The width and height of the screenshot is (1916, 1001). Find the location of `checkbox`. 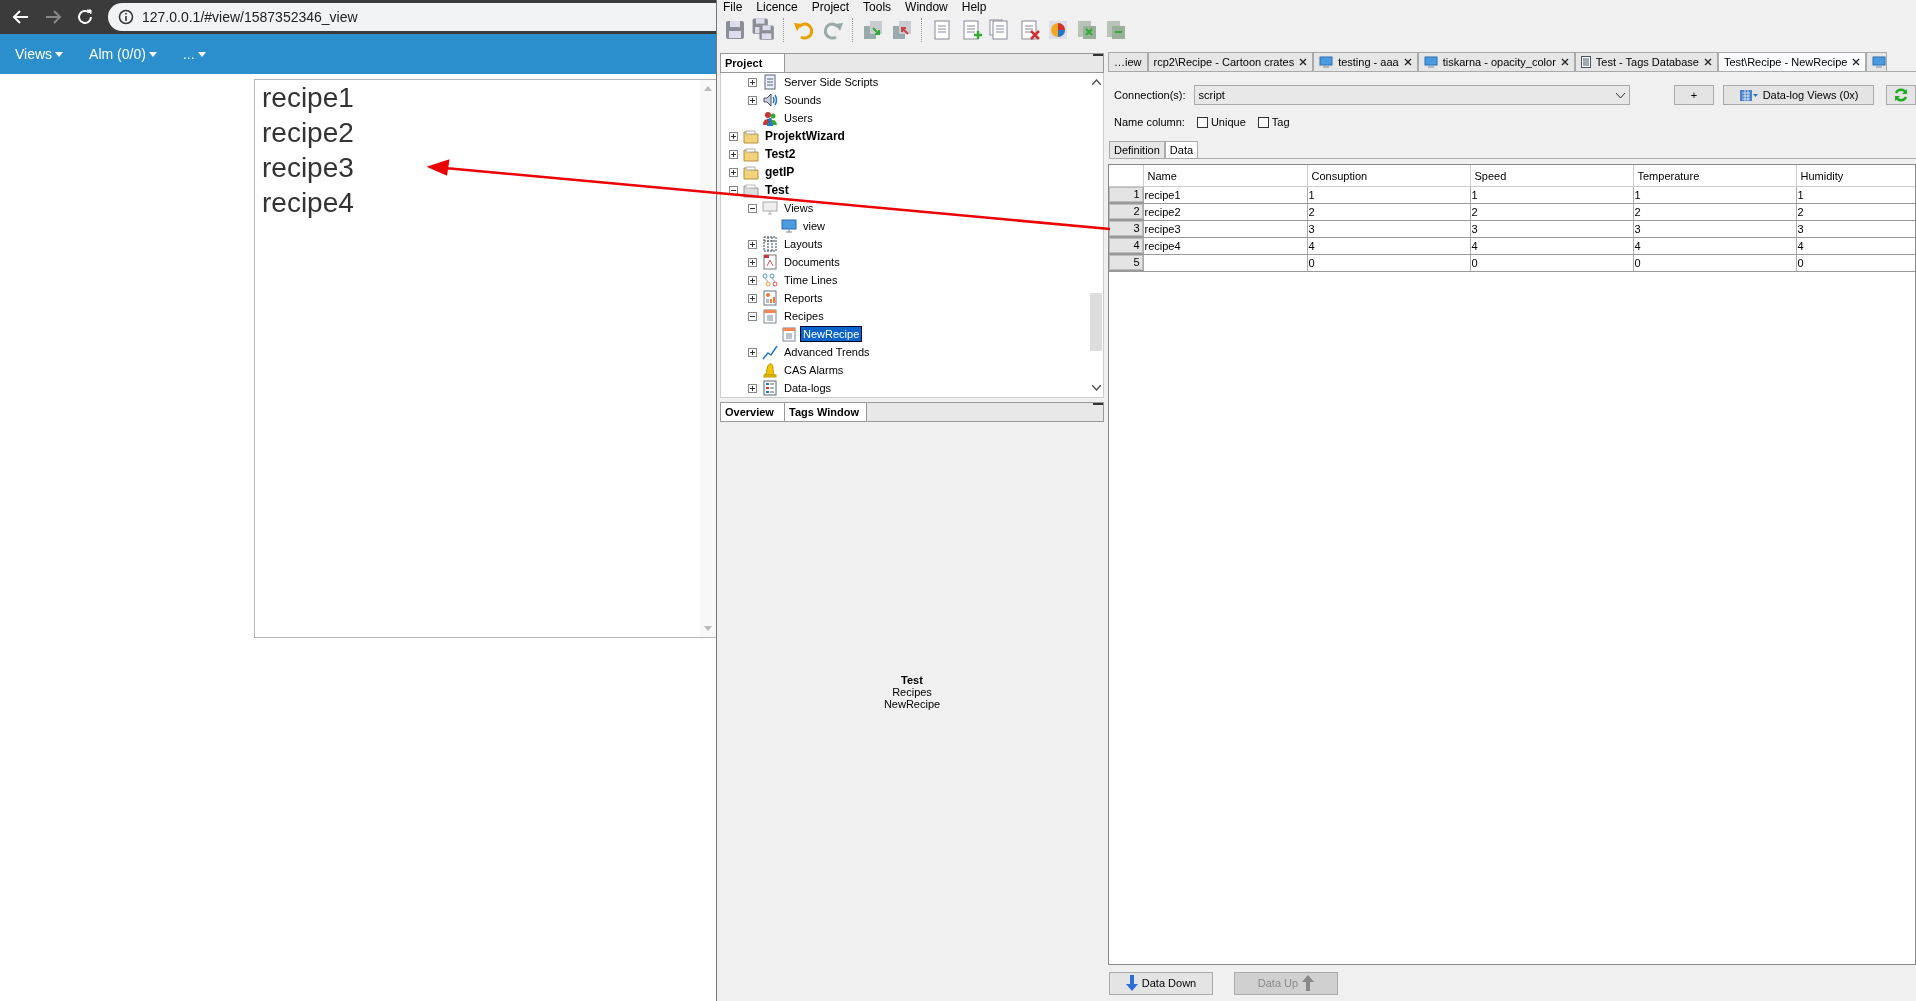

checkbox is located at coordinates (1202, 122).